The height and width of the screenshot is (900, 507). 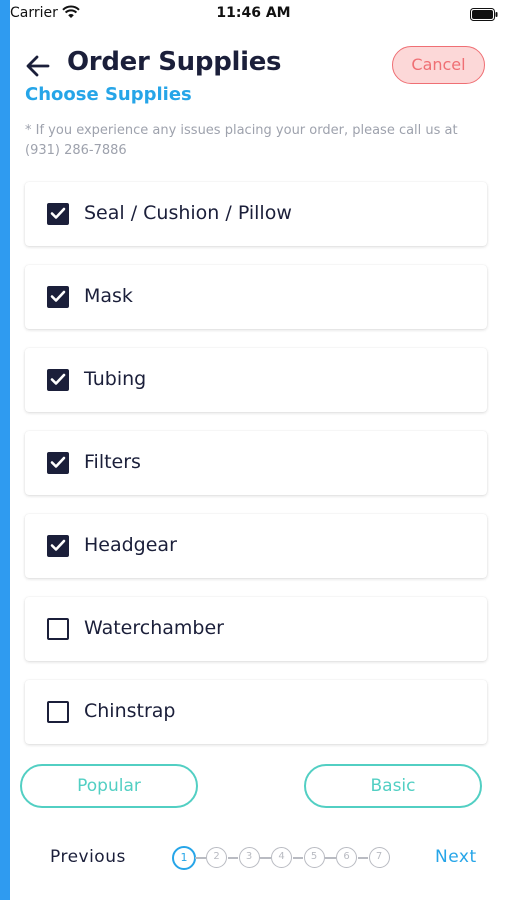 What do you see at coordinates (484, 14) in the screenshot?
I see `battery-icon` at bounding box center [484, 14].